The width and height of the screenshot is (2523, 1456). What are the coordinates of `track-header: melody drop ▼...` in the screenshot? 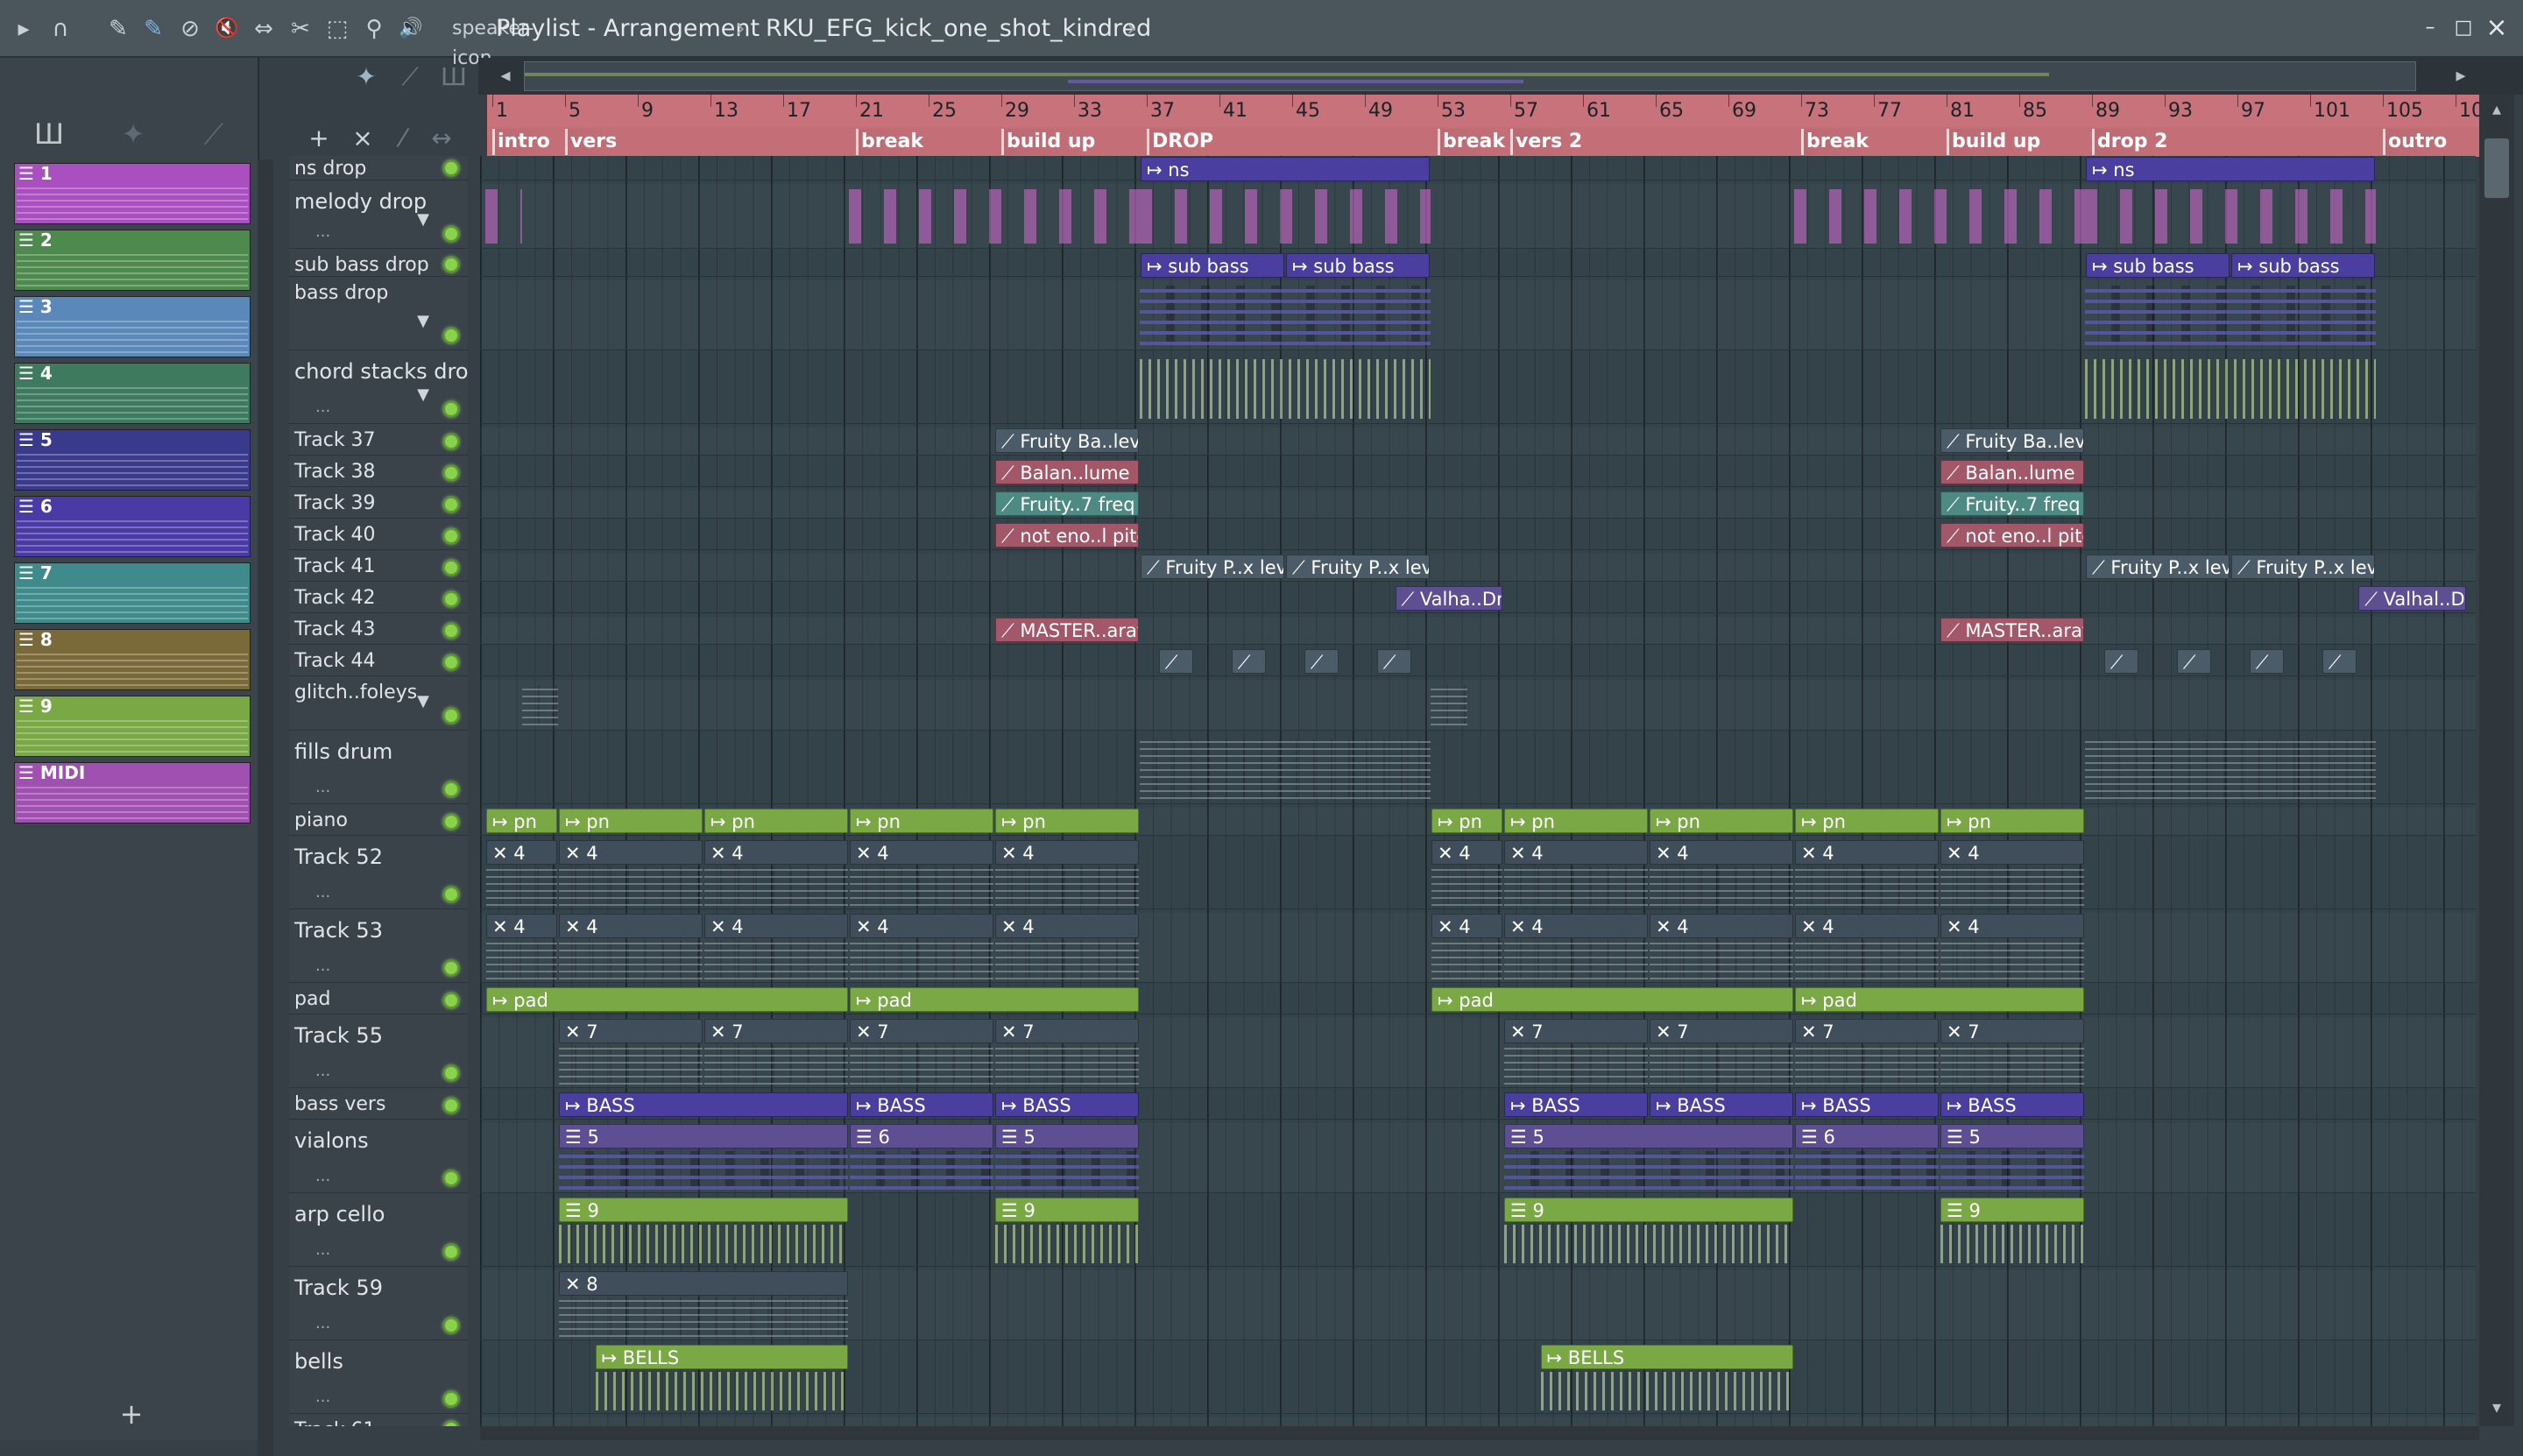 It's located at (379, 216).